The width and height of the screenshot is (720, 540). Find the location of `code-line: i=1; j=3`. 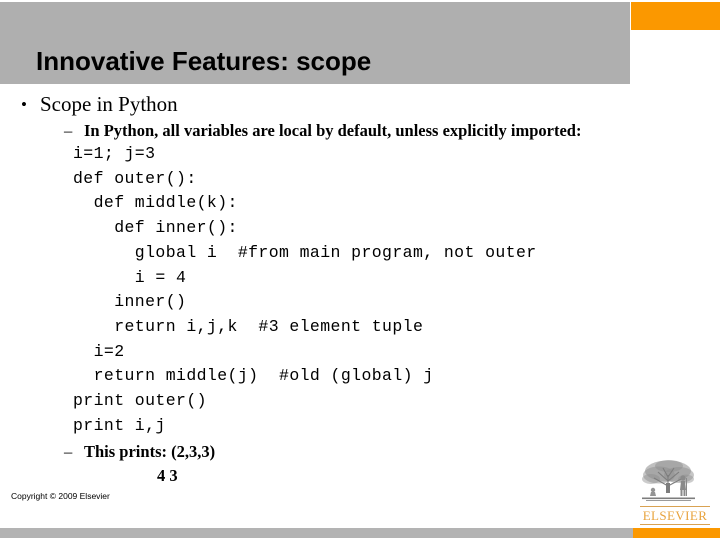

code-line: i=1; j=3 is located at coordinates (114, 153).